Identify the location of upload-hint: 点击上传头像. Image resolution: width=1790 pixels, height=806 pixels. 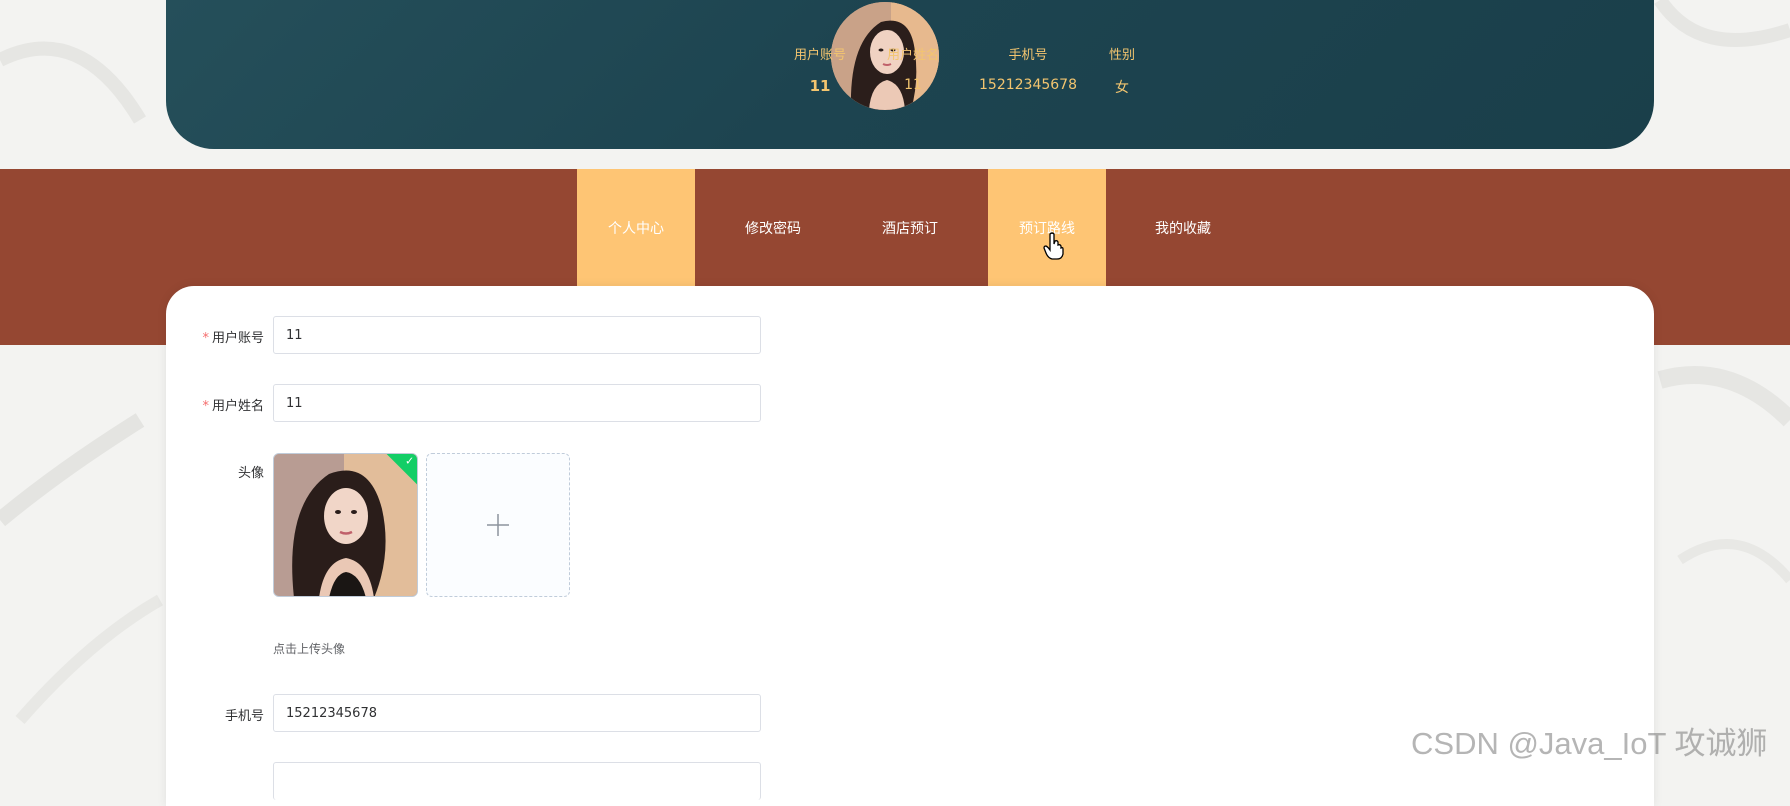
(309, 649).